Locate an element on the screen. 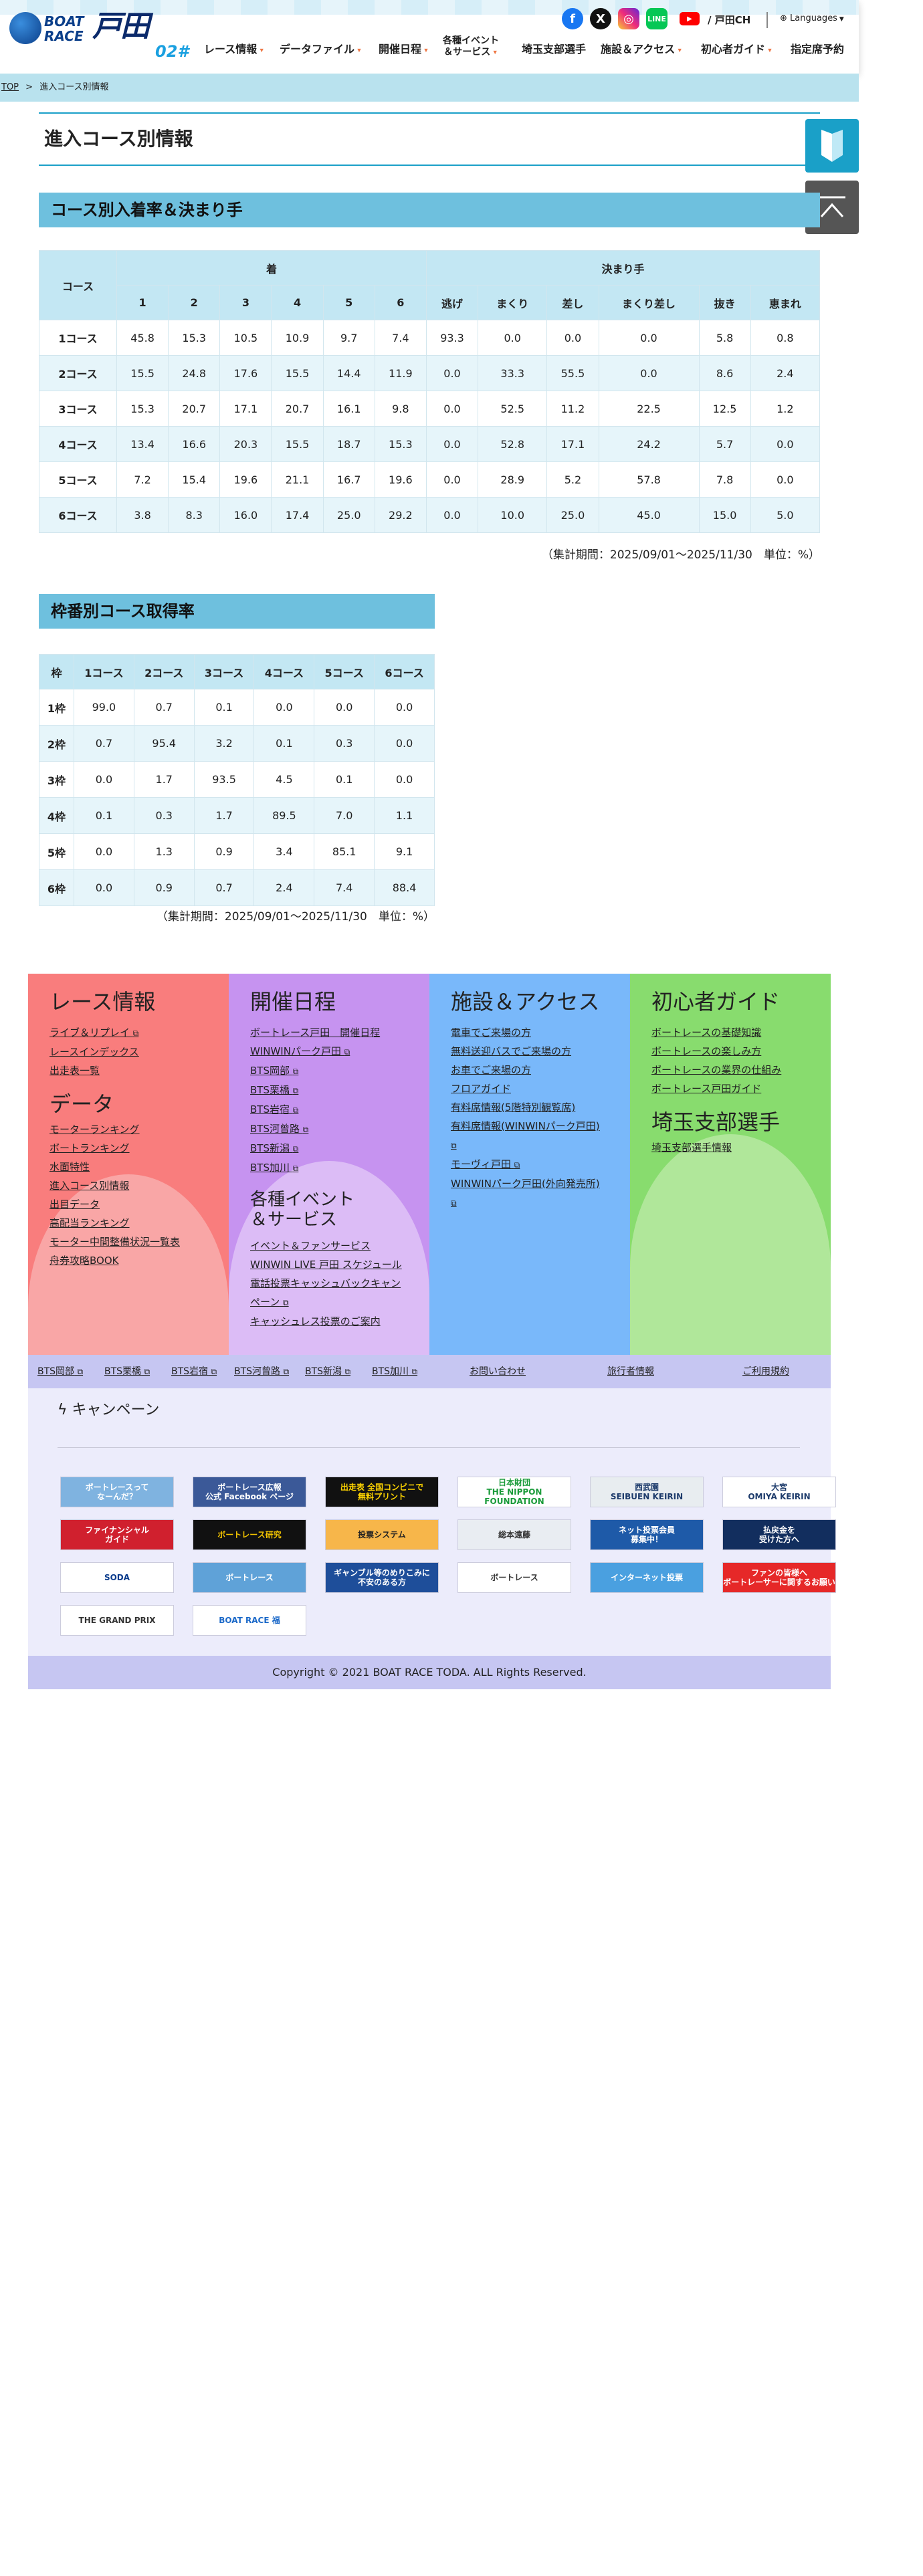 Image resolution: width=923 pixels, height=2576 pixels. footer-link: BTS河曾路 ⧉ is located at coordinates (339, 1129).